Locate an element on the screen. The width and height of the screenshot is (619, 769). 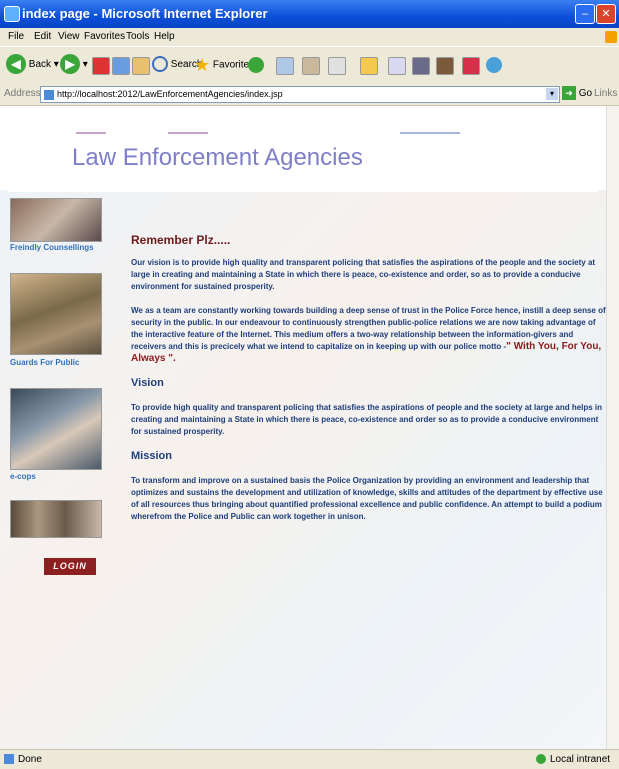
ecops-image is located at coordinates (56, 429).